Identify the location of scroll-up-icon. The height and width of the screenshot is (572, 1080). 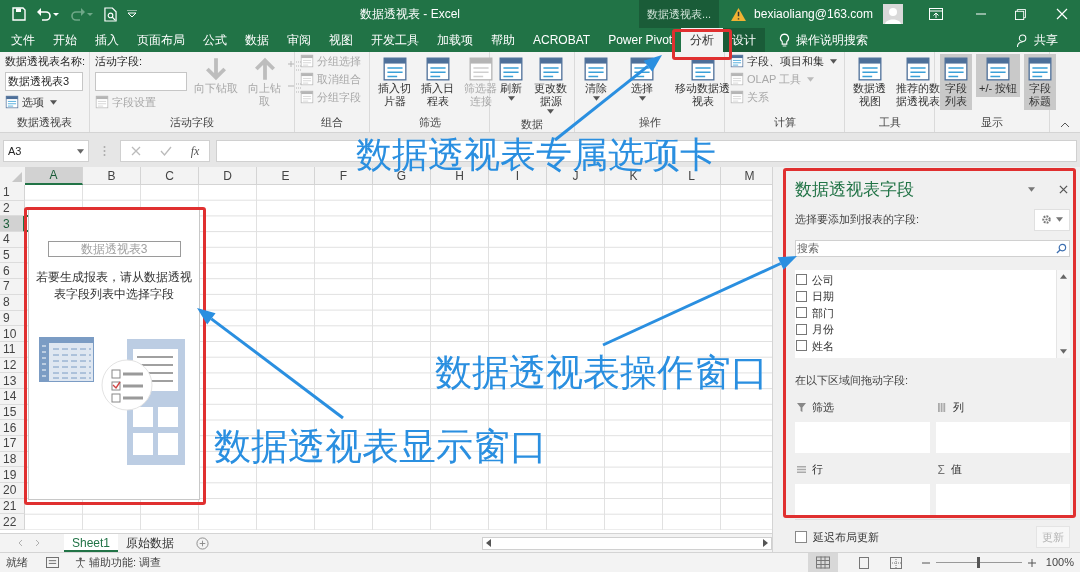
(1063, 276).